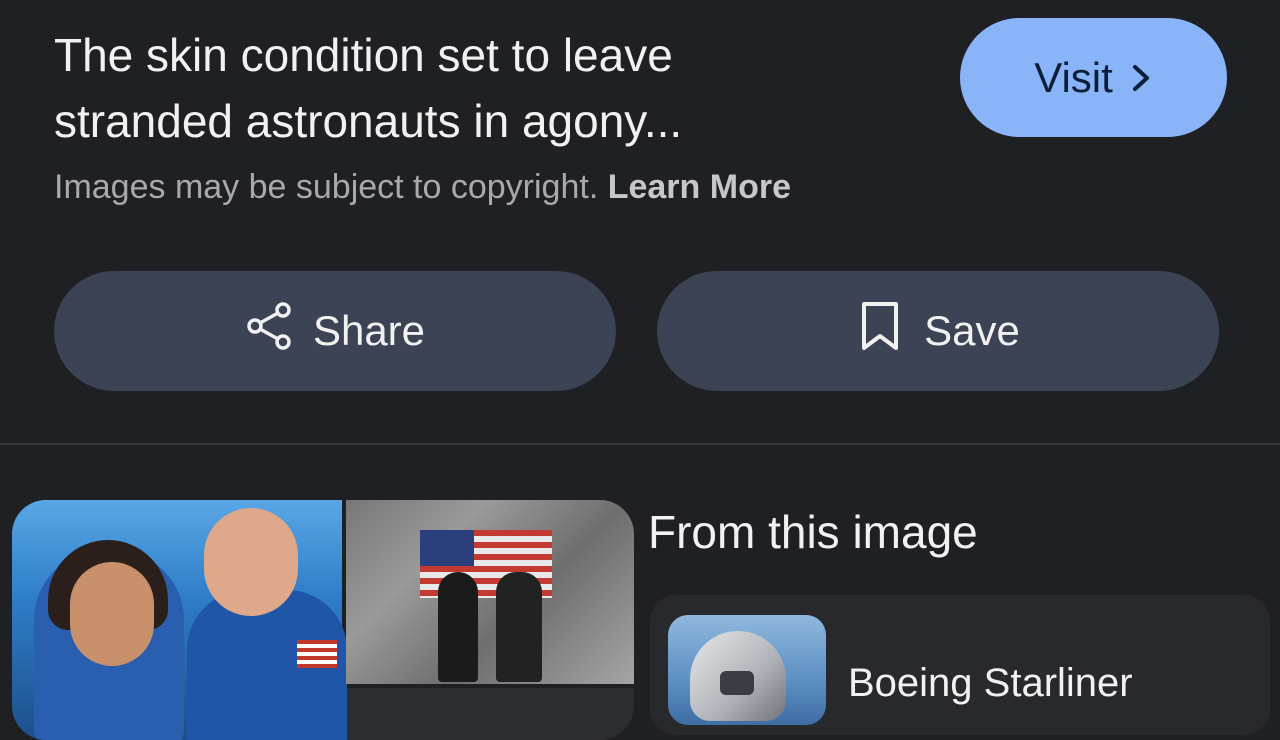 This screenshot has height=740, width=1280. Describe the element at coordinates (1073, 77) in the screenshot. I see `visit-label: Visit` at that location.